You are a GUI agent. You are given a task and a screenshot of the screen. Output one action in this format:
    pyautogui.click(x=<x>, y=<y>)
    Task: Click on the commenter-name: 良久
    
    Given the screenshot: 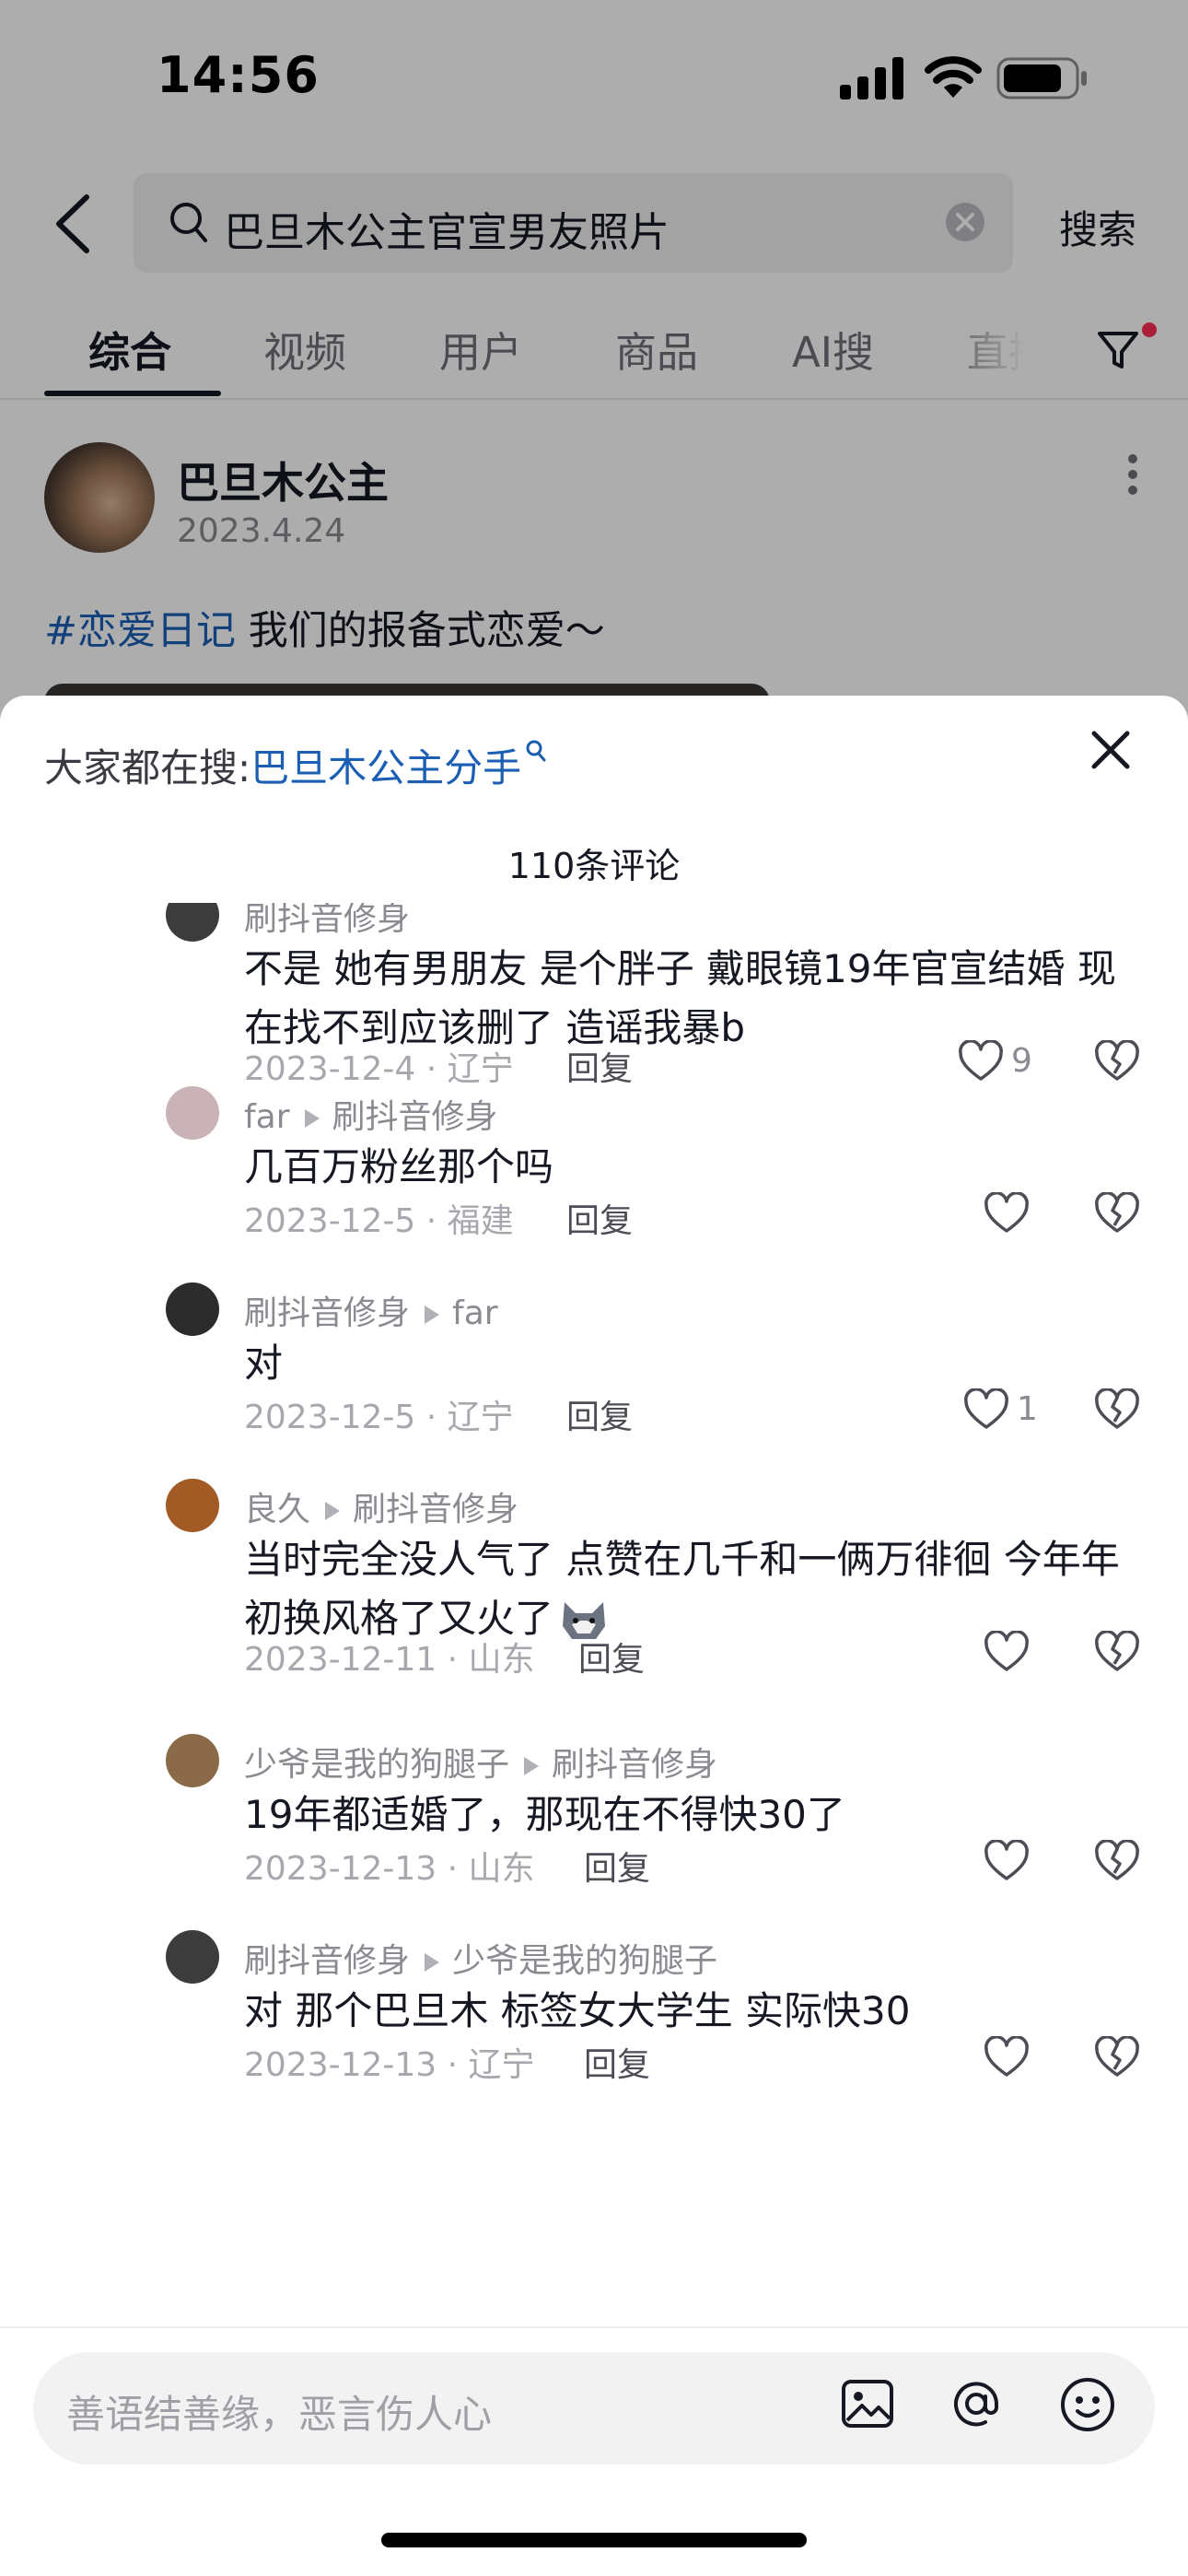 What is the action you would take?
    pyautogui.click(x=277, y=1509)
    